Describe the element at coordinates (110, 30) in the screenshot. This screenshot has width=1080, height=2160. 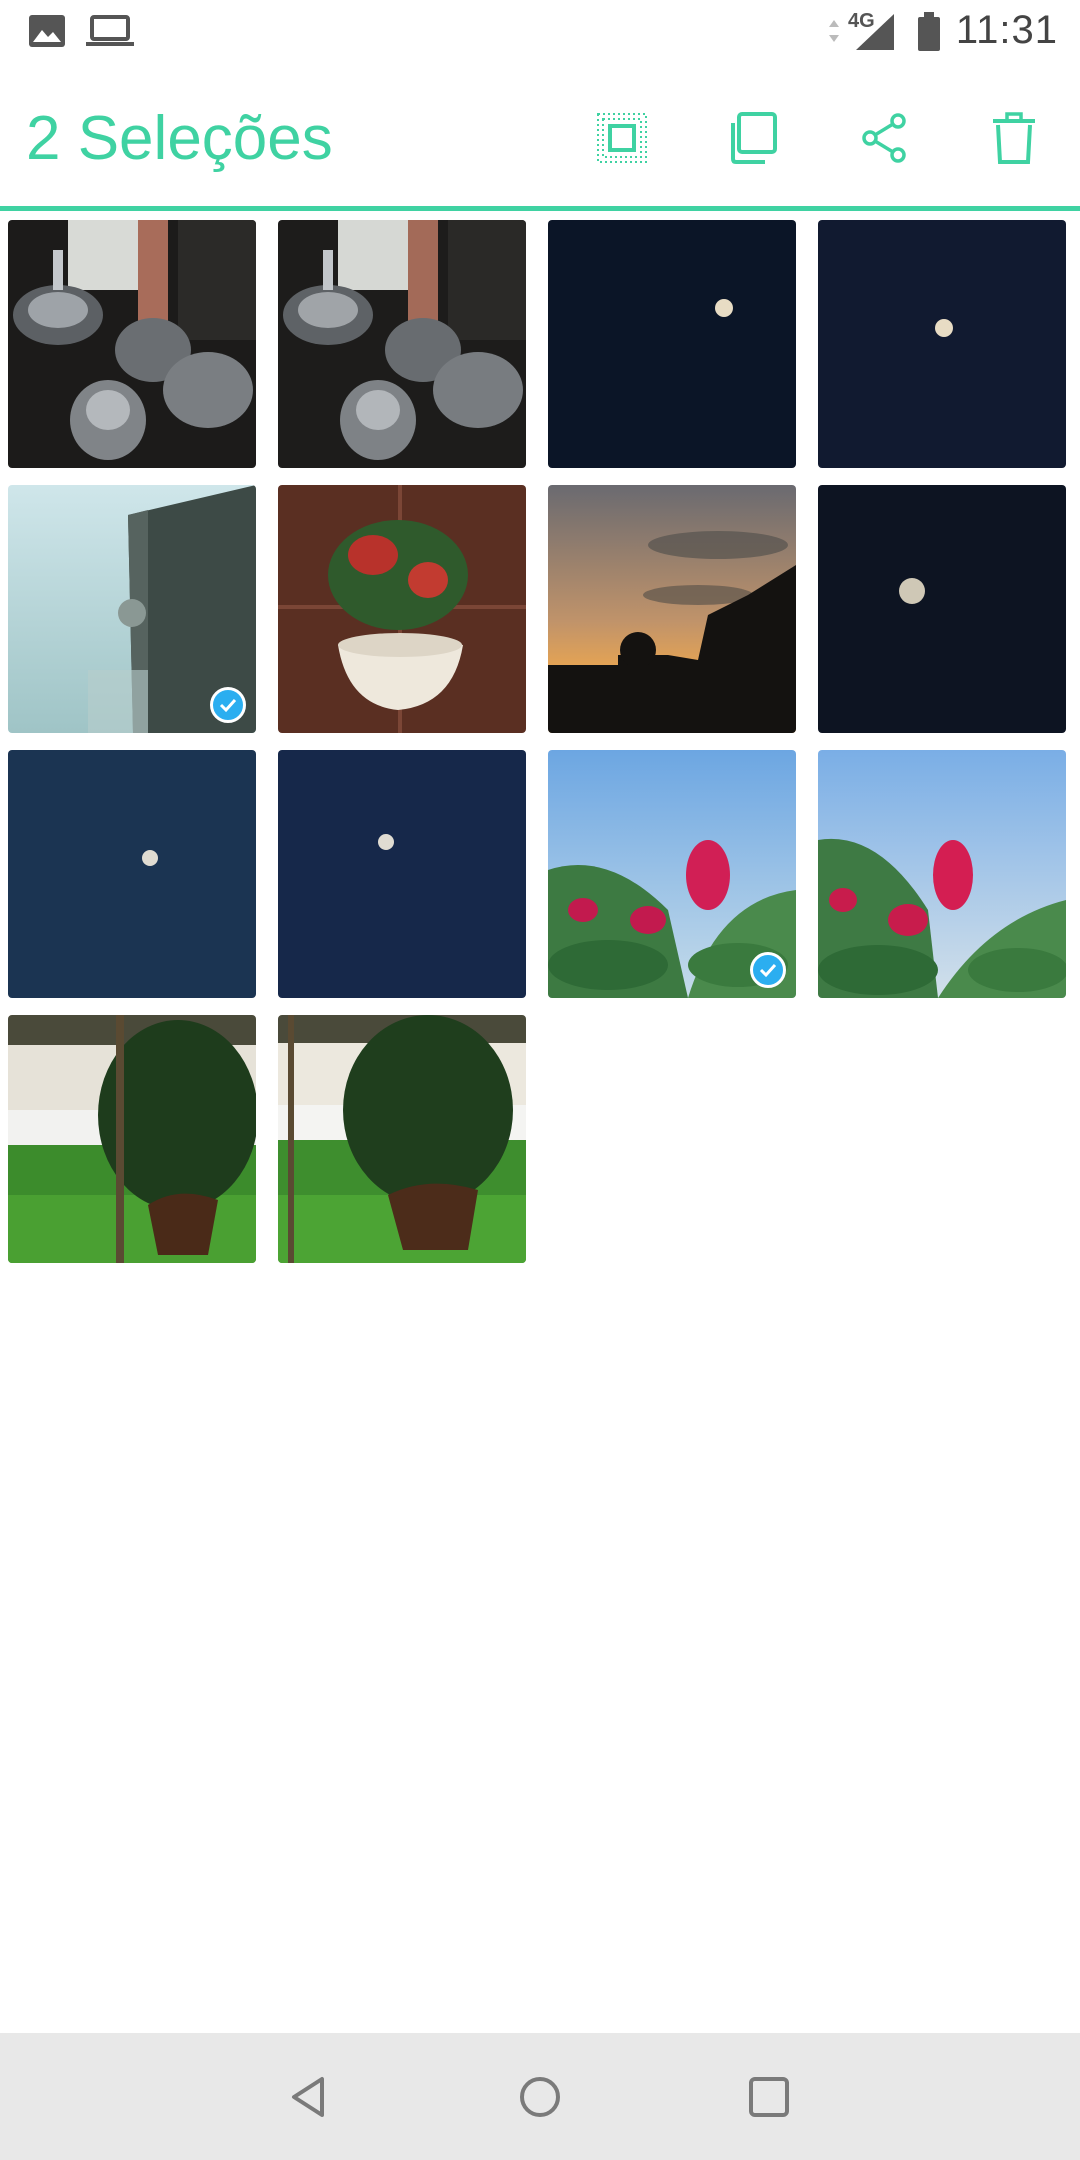
I see `laptop-icon` at that location.